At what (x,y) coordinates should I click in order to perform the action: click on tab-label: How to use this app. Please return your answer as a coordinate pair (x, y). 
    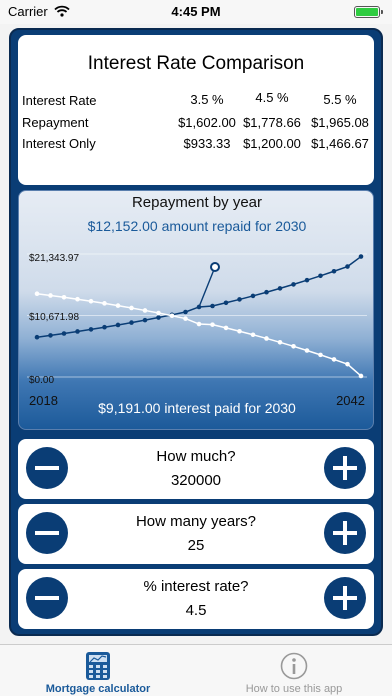
    Looking at the image, I should click on (294, 689).